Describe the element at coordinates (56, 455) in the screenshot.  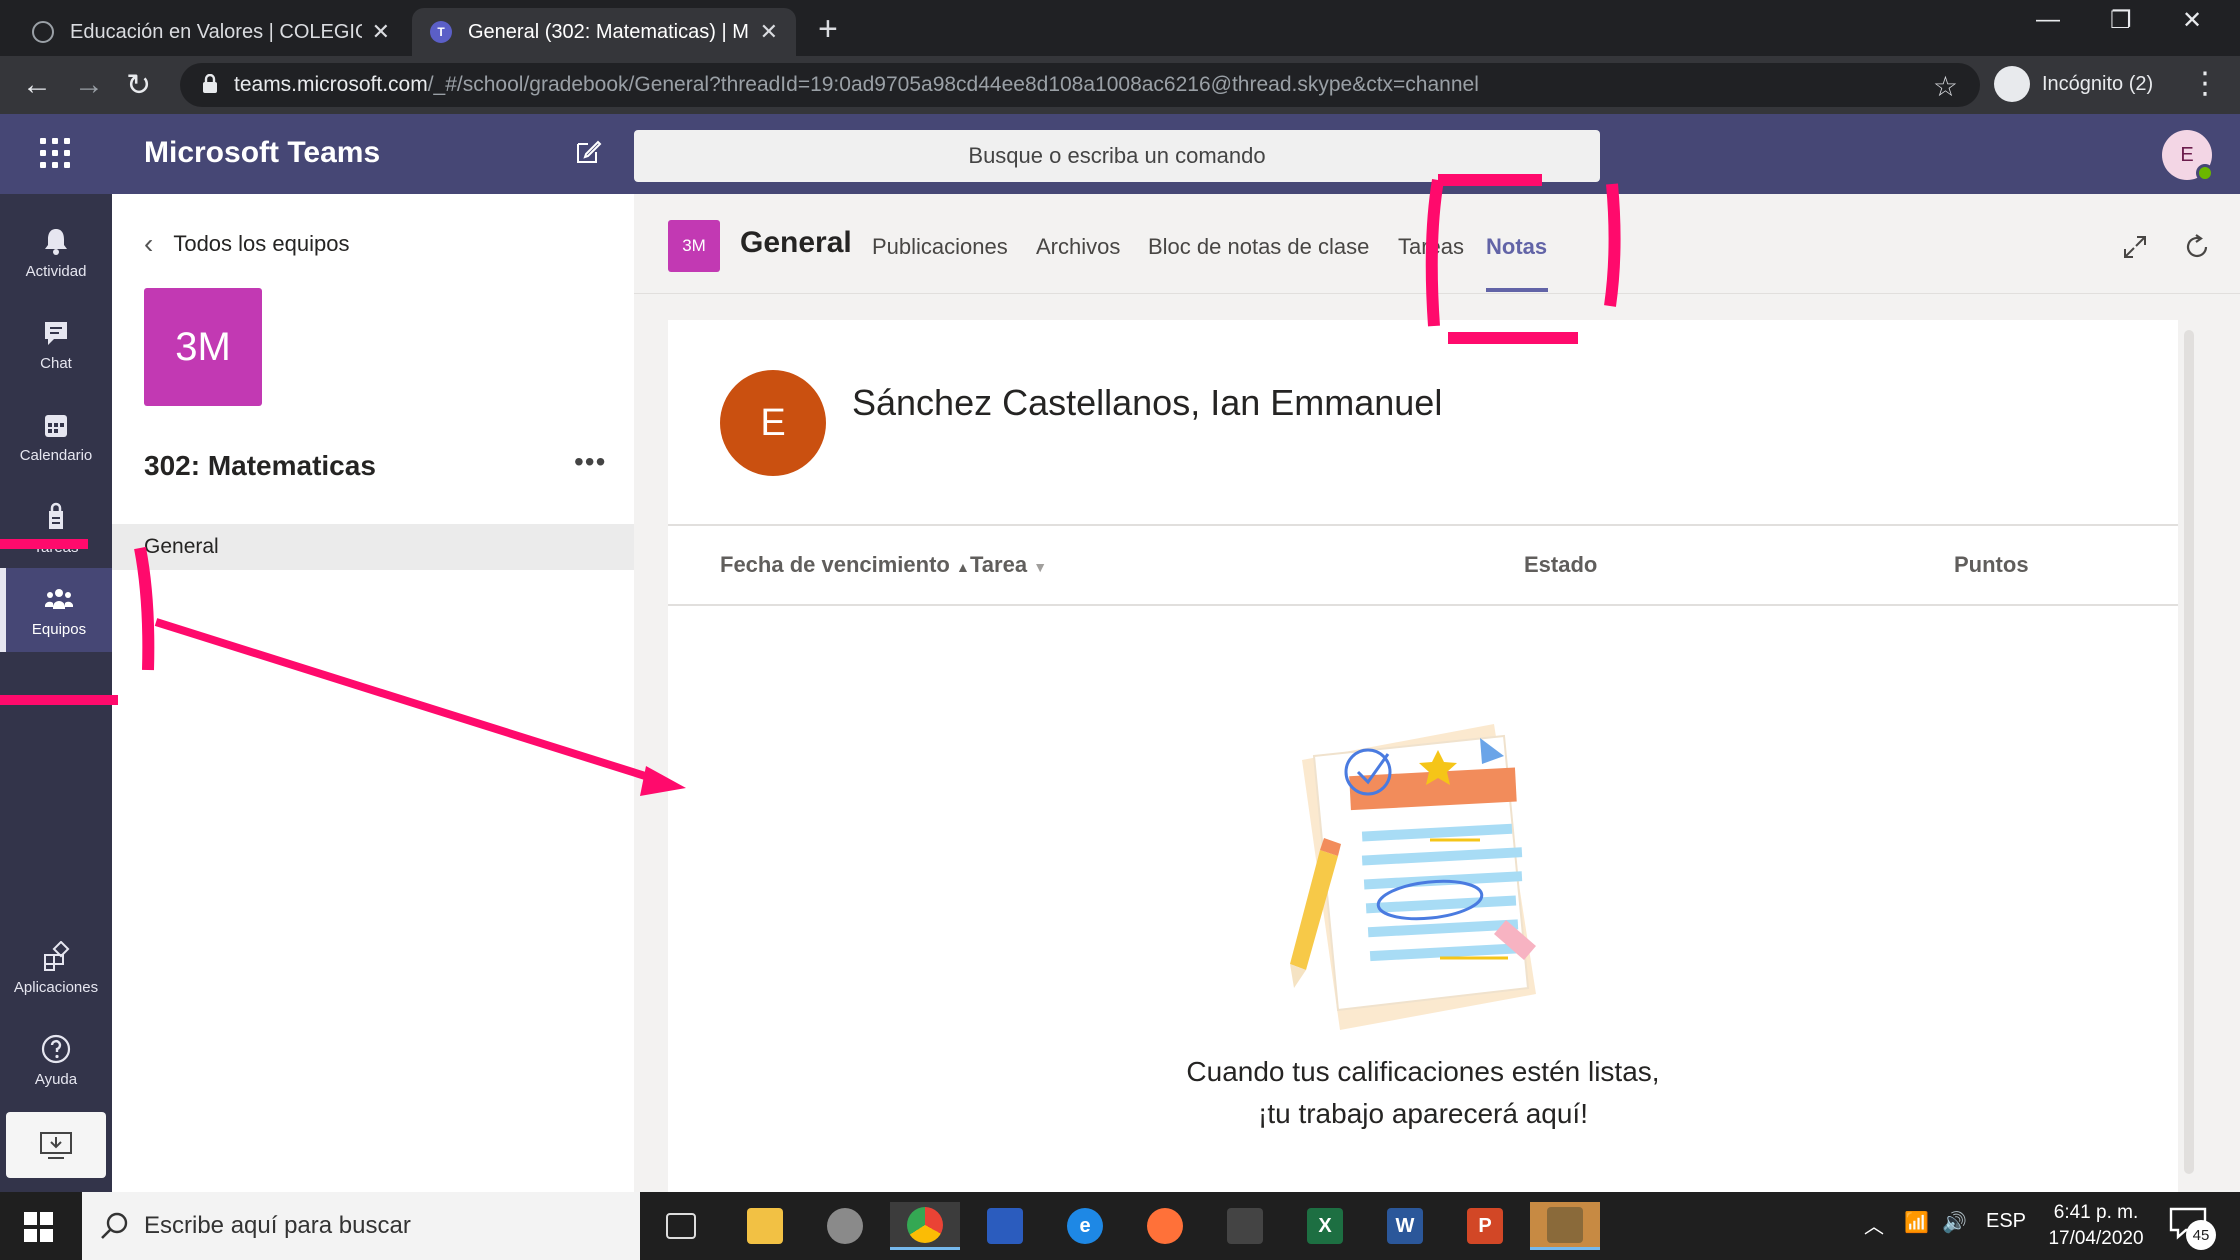
I see `rail-item-label: Calendario` at that location.